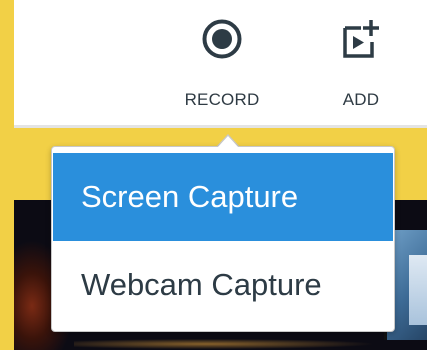  Describe the element at coordinates (228, 142) in the screenshot. I see `menu-caret-fill` at that location.